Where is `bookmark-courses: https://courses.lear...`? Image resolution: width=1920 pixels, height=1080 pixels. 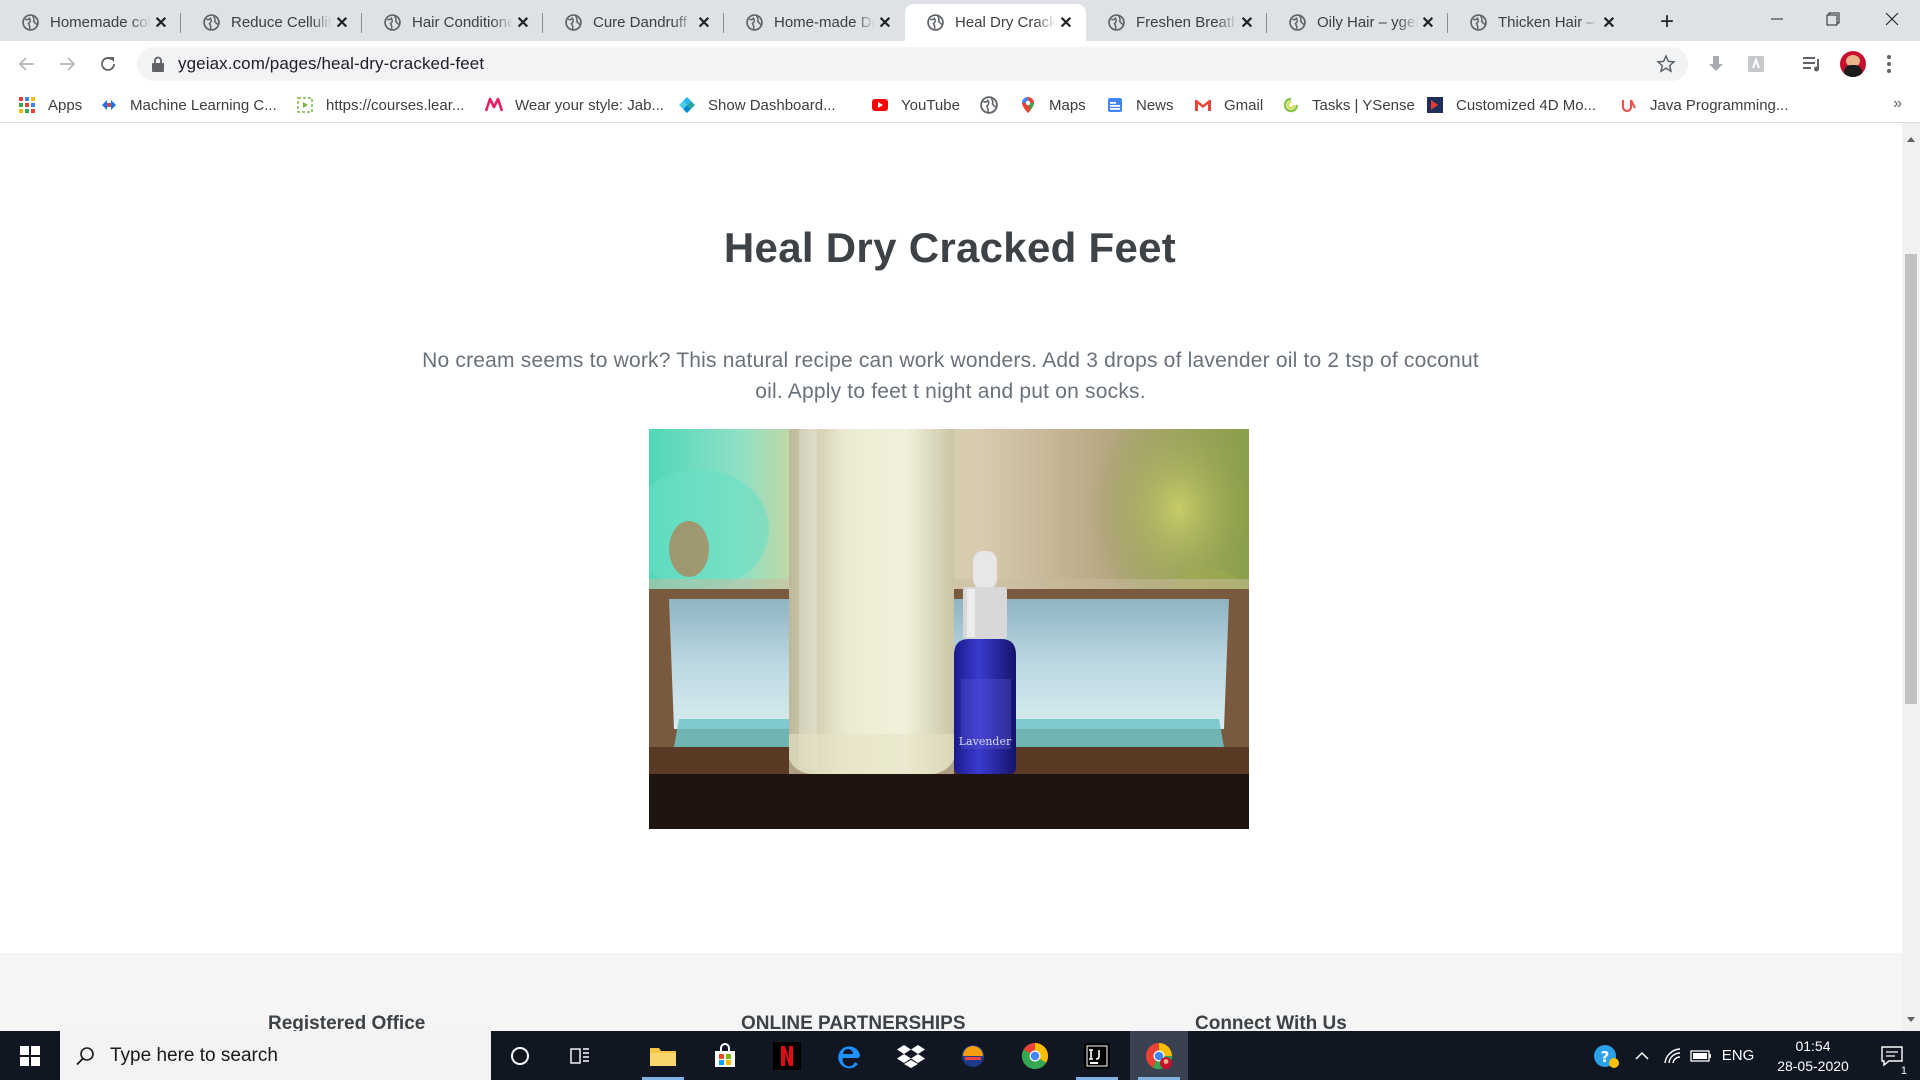
bookmark-courses: https://courses.lear... is located at coordinates (380, 105).